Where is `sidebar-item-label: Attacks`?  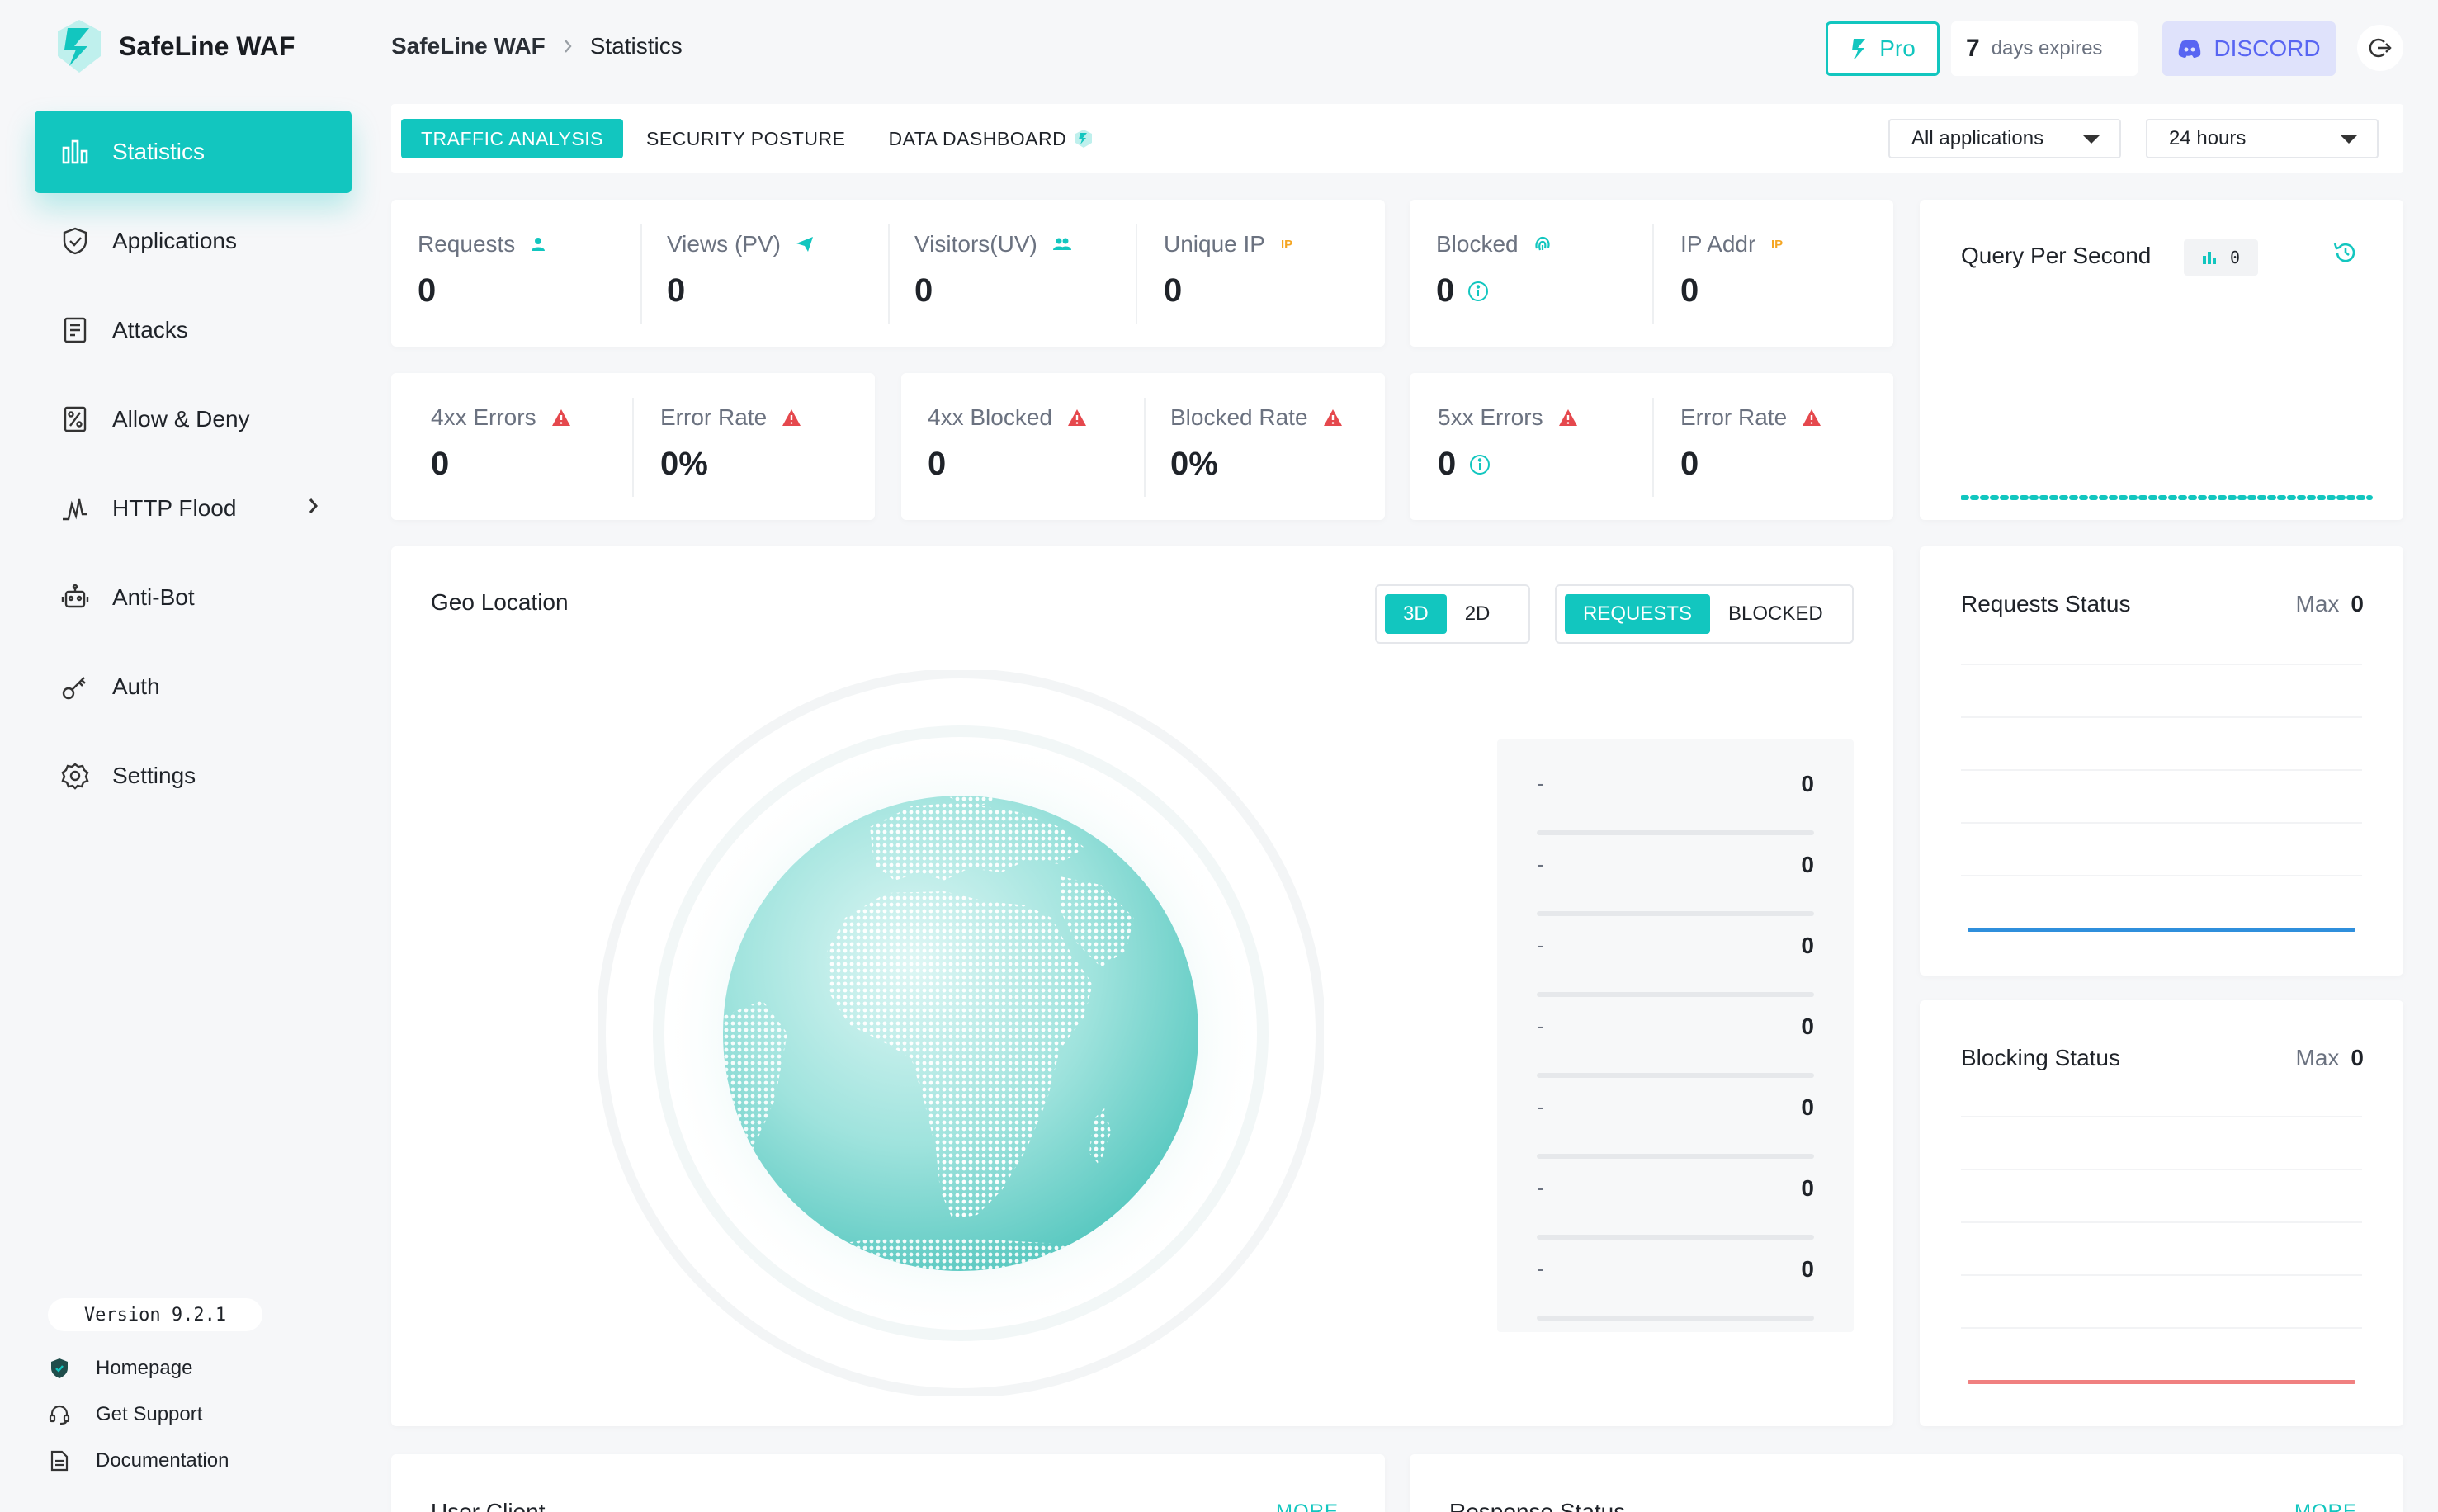 sidebar-item-label: Attacks is located at coordinates (150, 330).